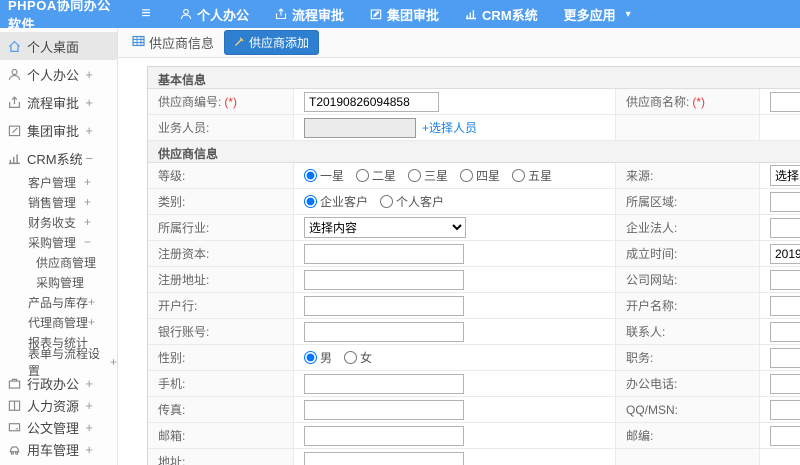 The height and width of the screenshot is (465, 800). What do you see at coordinates (58, 130) in the screenshot?
I see `sidebar-item-group-approval: 集团审批 +` at bounding box center [58, 130].